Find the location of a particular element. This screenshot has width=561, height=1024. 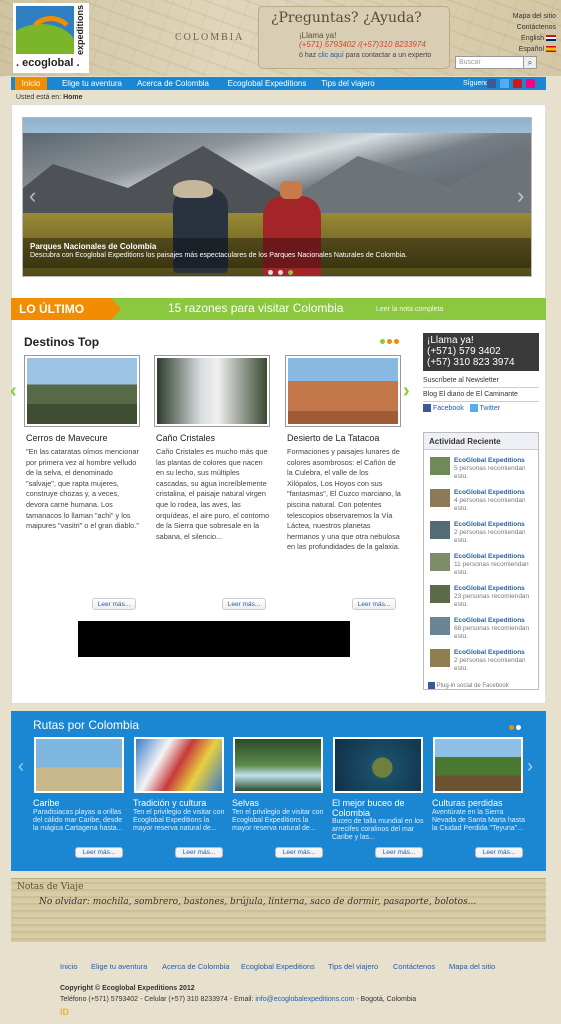

facebook-link: Facebook is located at coordinates (448, 408).